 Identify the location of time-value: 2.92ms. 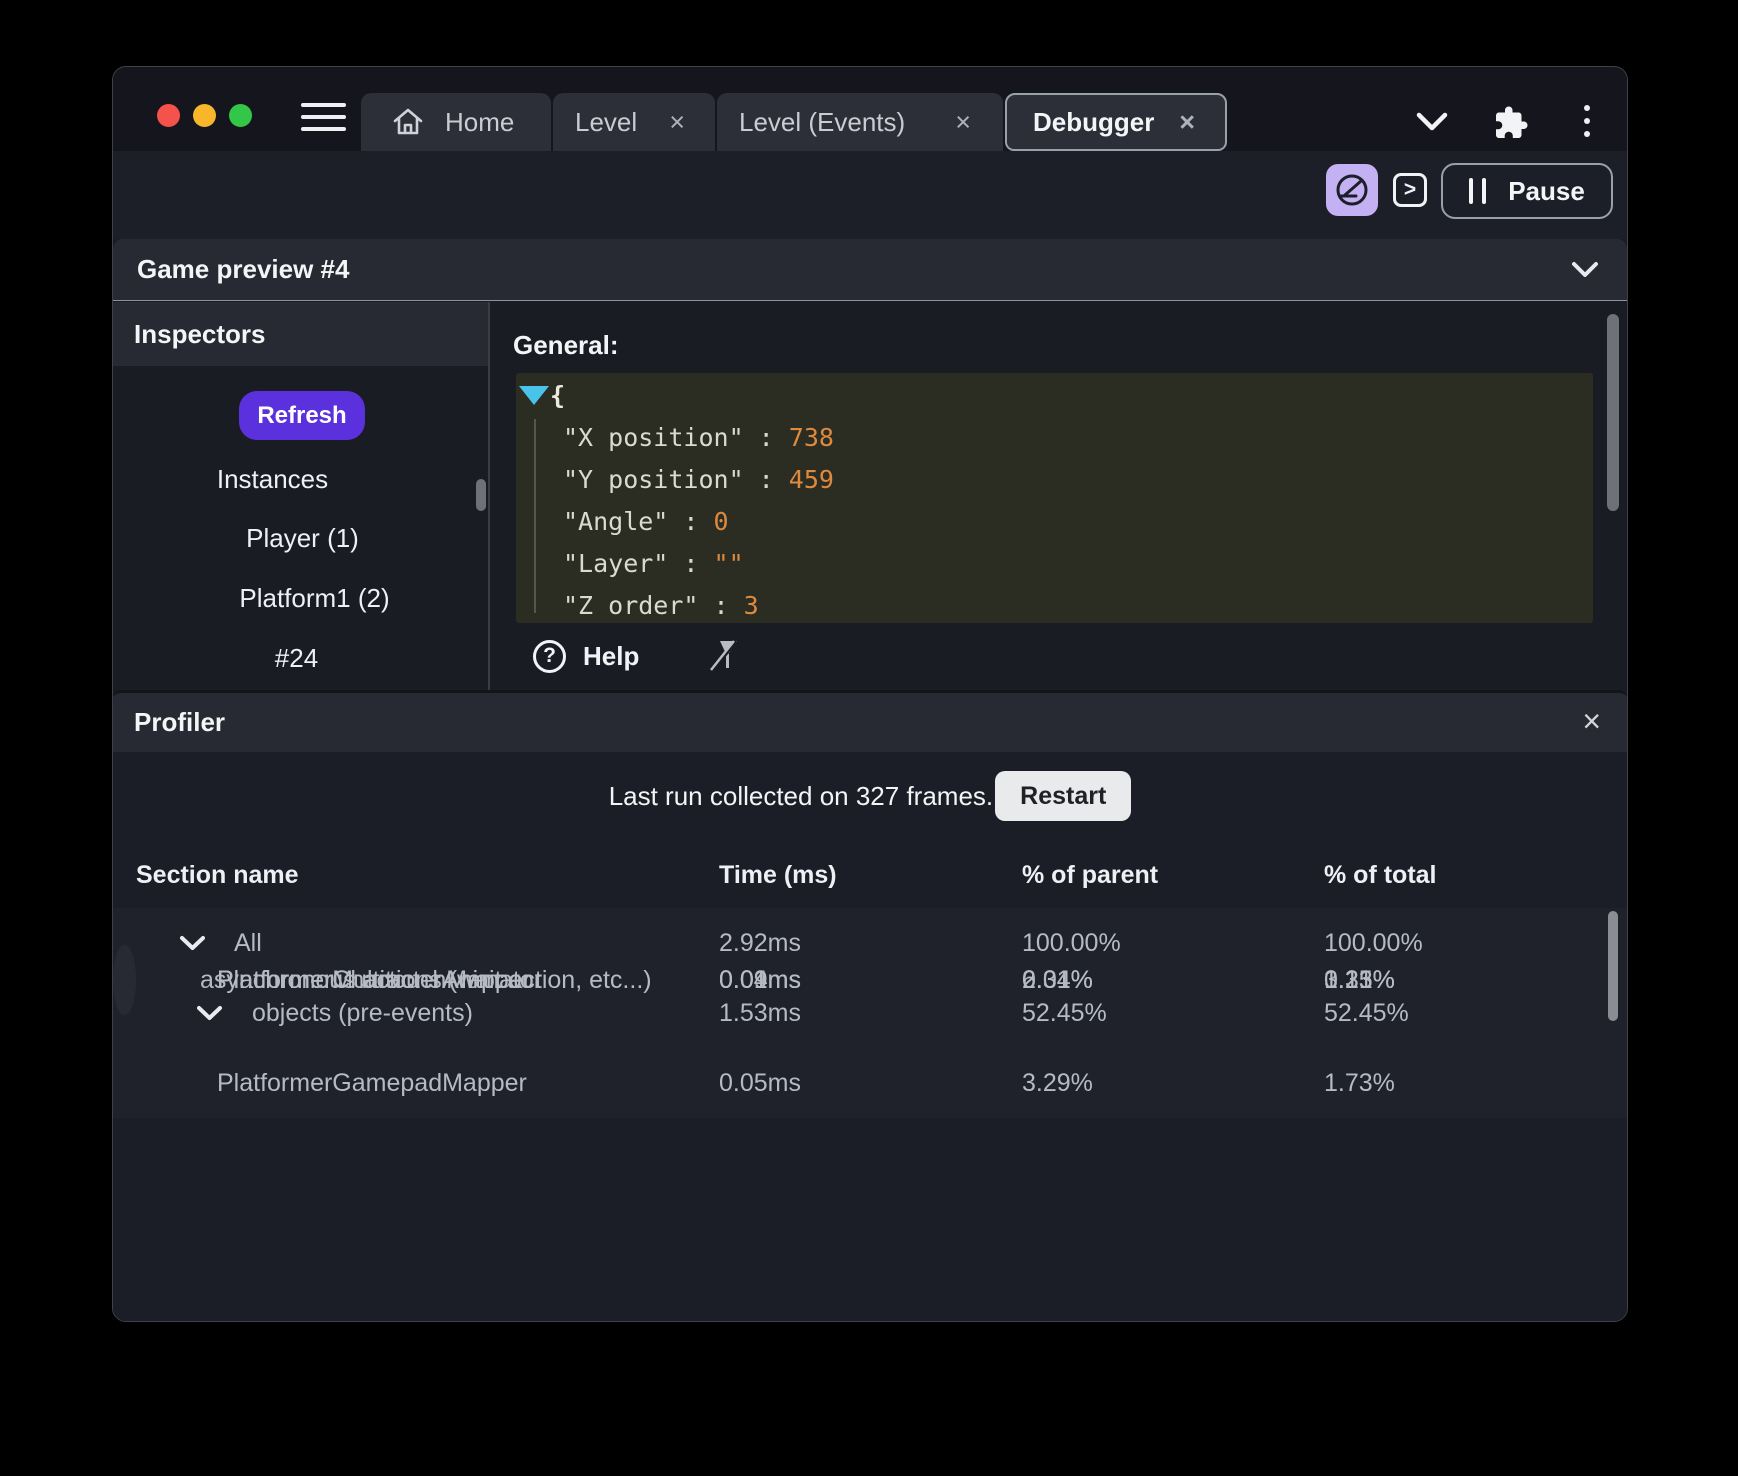
(760, 942).